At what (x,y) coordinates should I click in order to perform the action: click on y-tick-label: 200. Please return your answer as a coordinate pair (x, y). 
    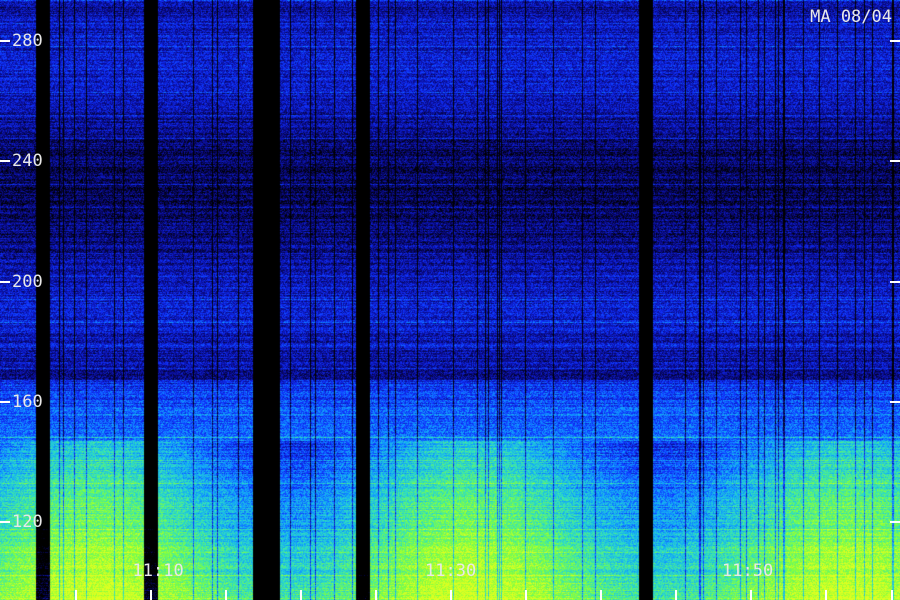
    Looking at the image, I should click on (27, 281).